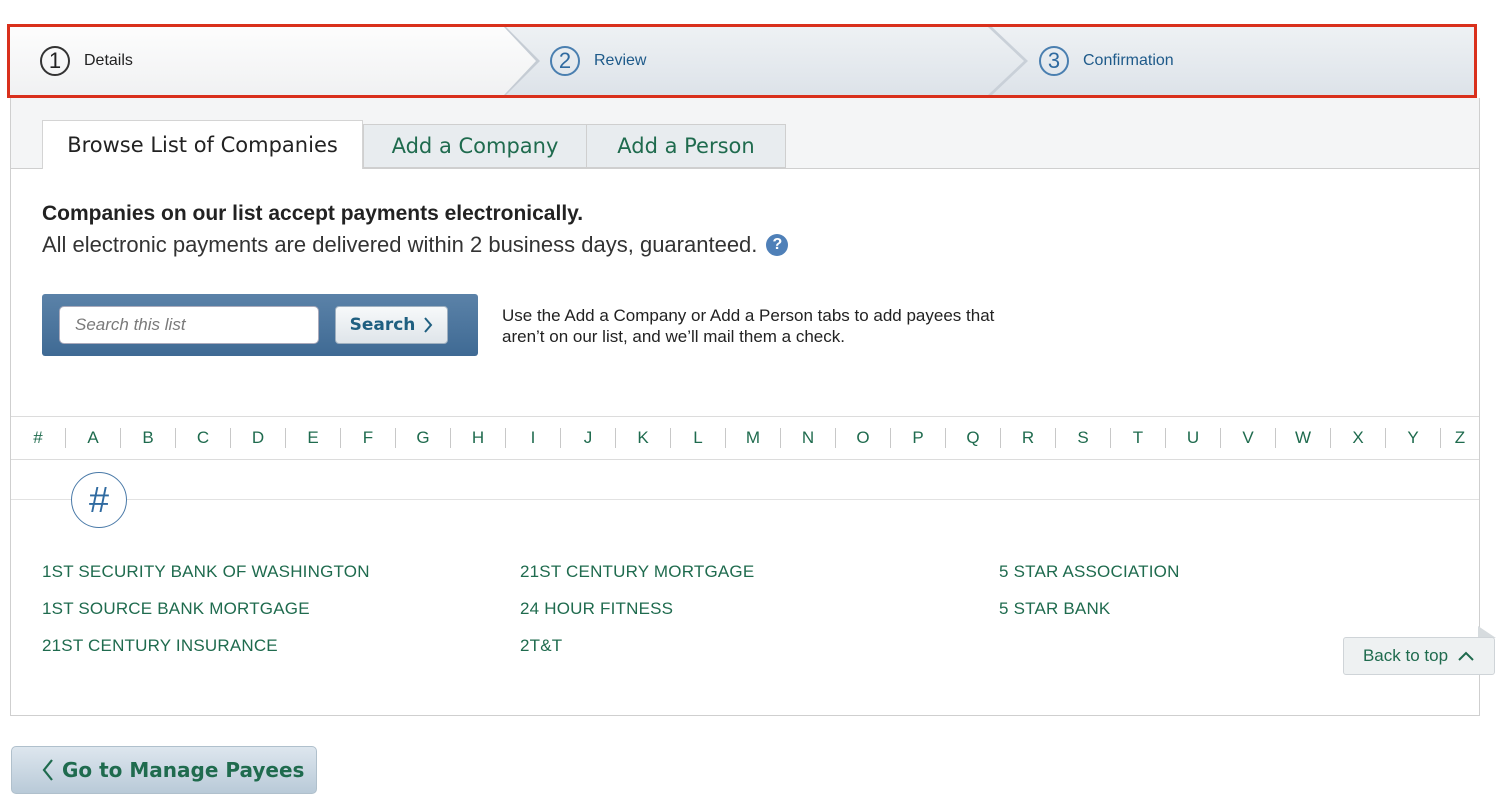  Describe the element at coordinates (203, 438) in the screenshot. I see `alpha-link: C` at that location.